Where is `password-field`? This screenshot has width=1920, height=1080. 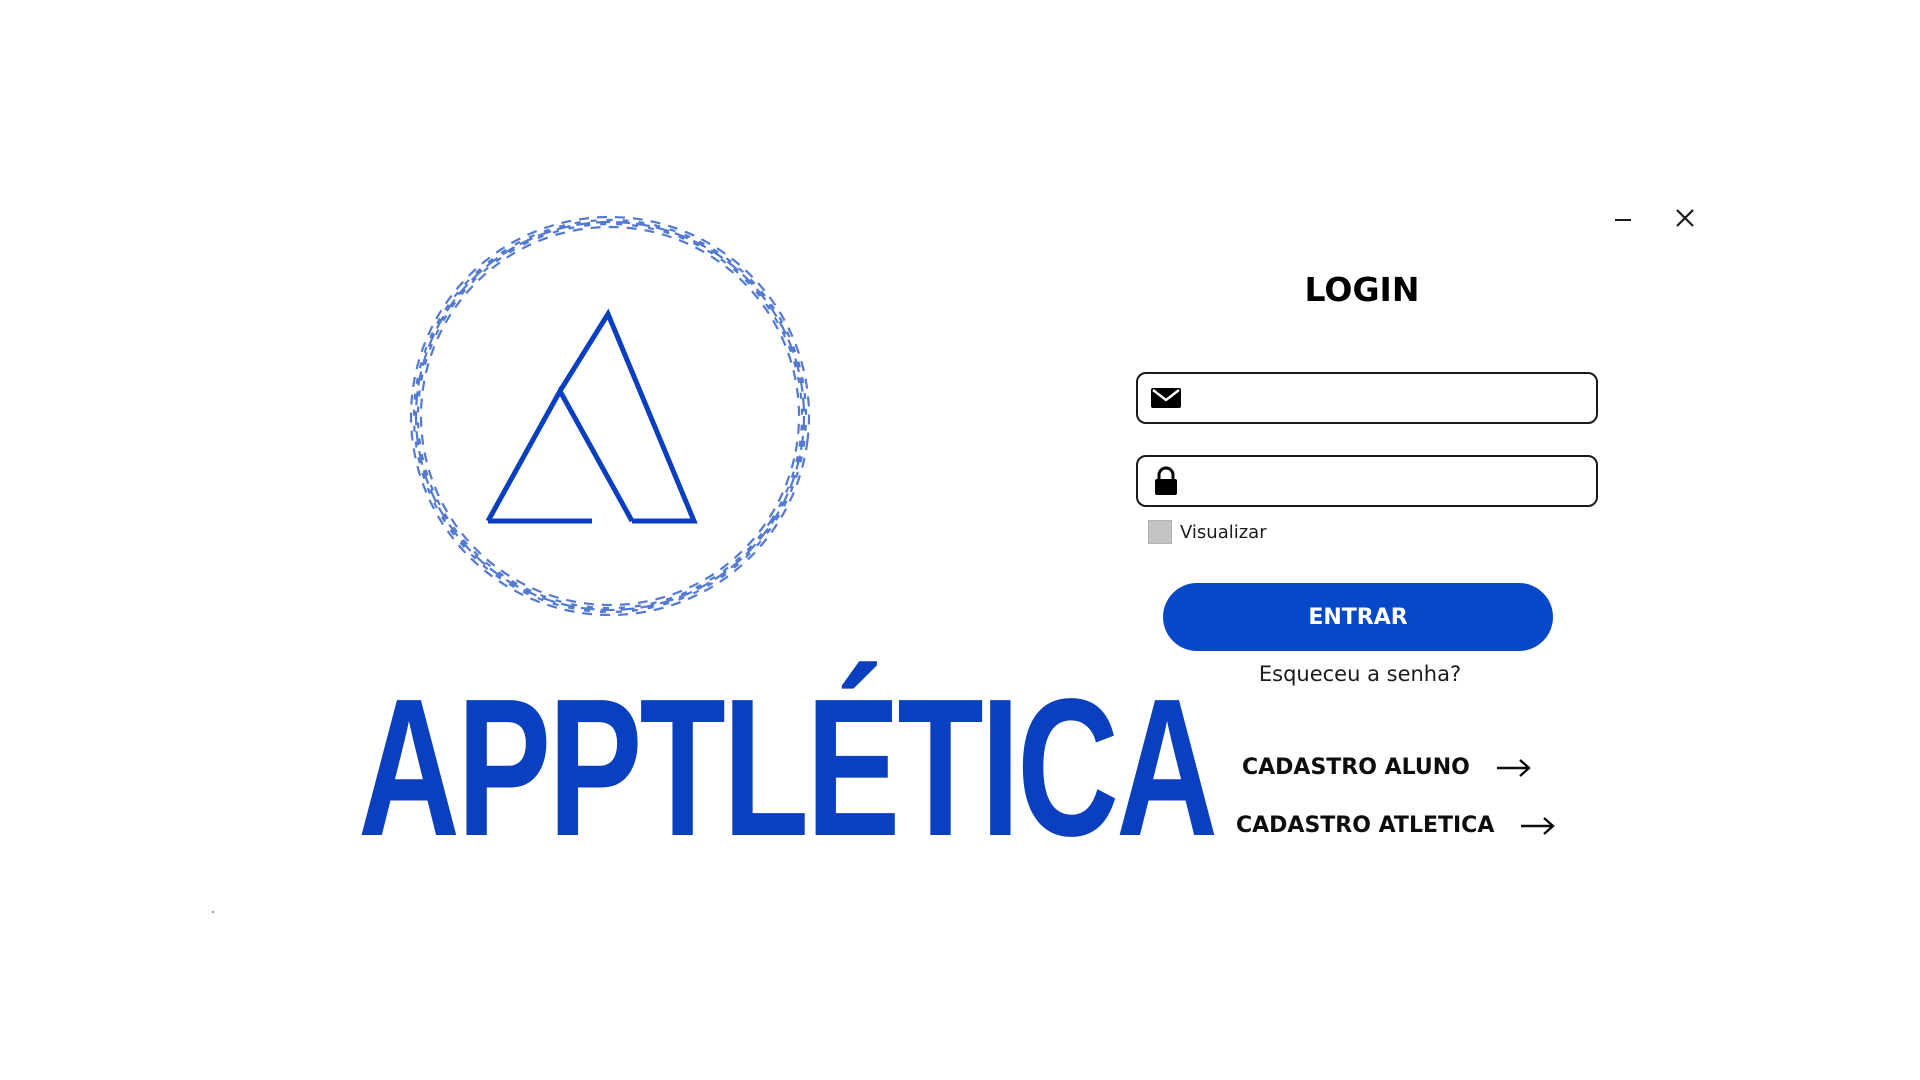
password-field is located at coordinates (1367, 481).